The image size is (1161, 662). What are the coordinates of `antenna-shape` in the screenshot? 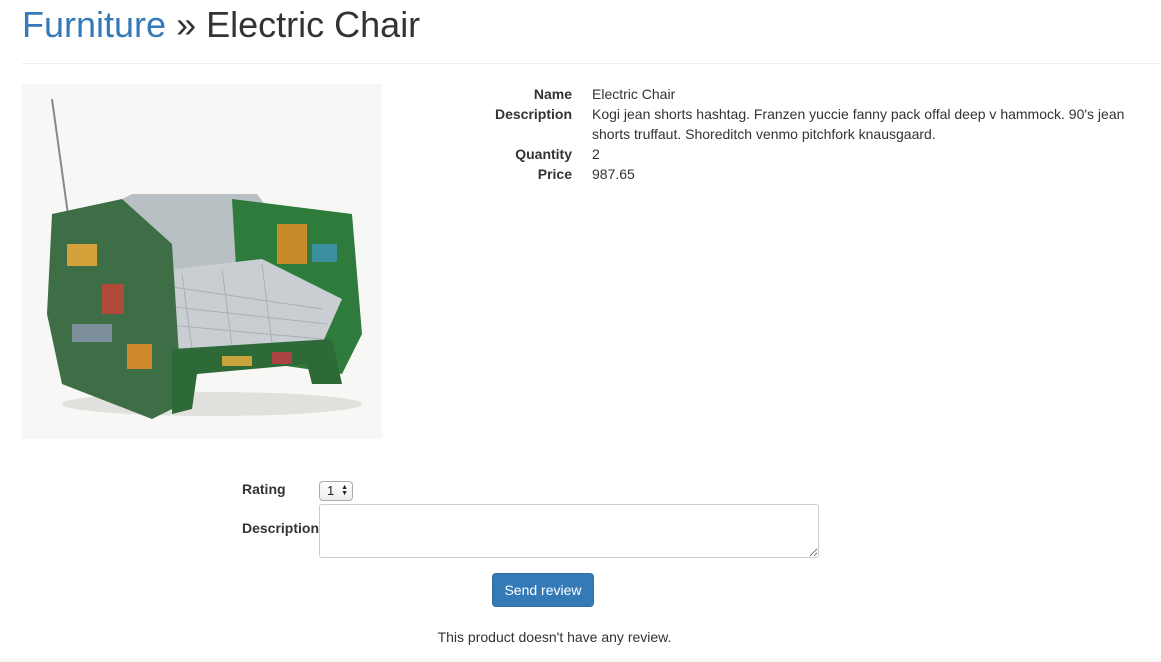 It's located at (61, 164).